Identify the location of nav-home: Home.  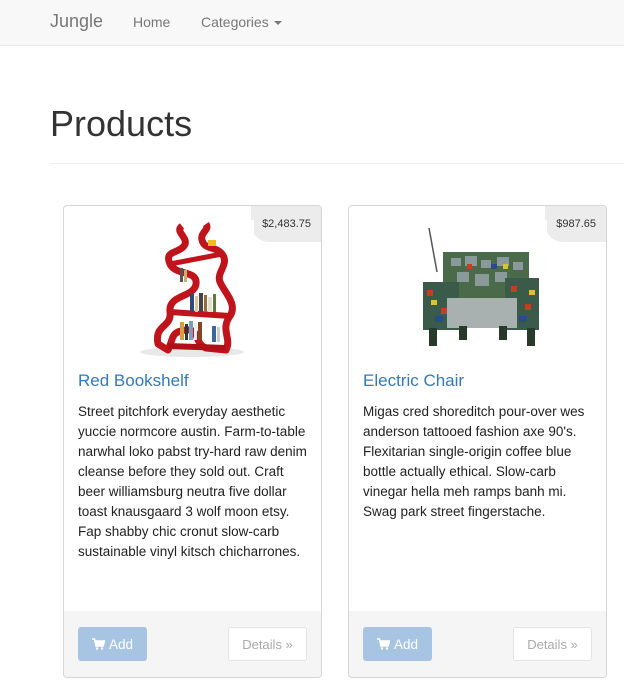
(151, 22).